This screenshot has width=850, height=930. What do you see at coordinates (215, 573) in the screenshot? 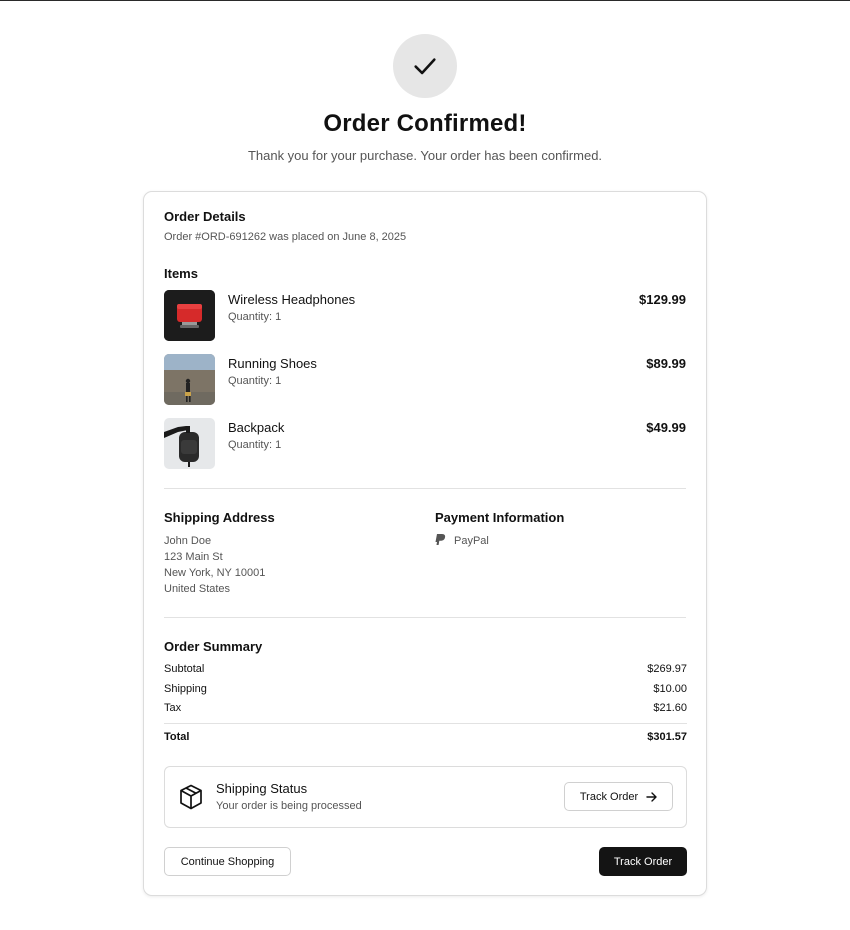
I see `address-line: New York, NY 10001` at bounding box center [215, 573].